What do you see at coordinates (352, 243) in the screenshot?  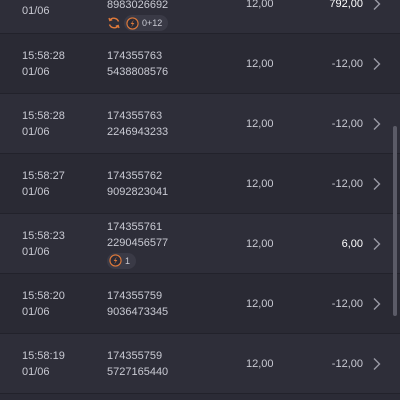 I see `row-result: 6,00` at bounding box center [352, 243].